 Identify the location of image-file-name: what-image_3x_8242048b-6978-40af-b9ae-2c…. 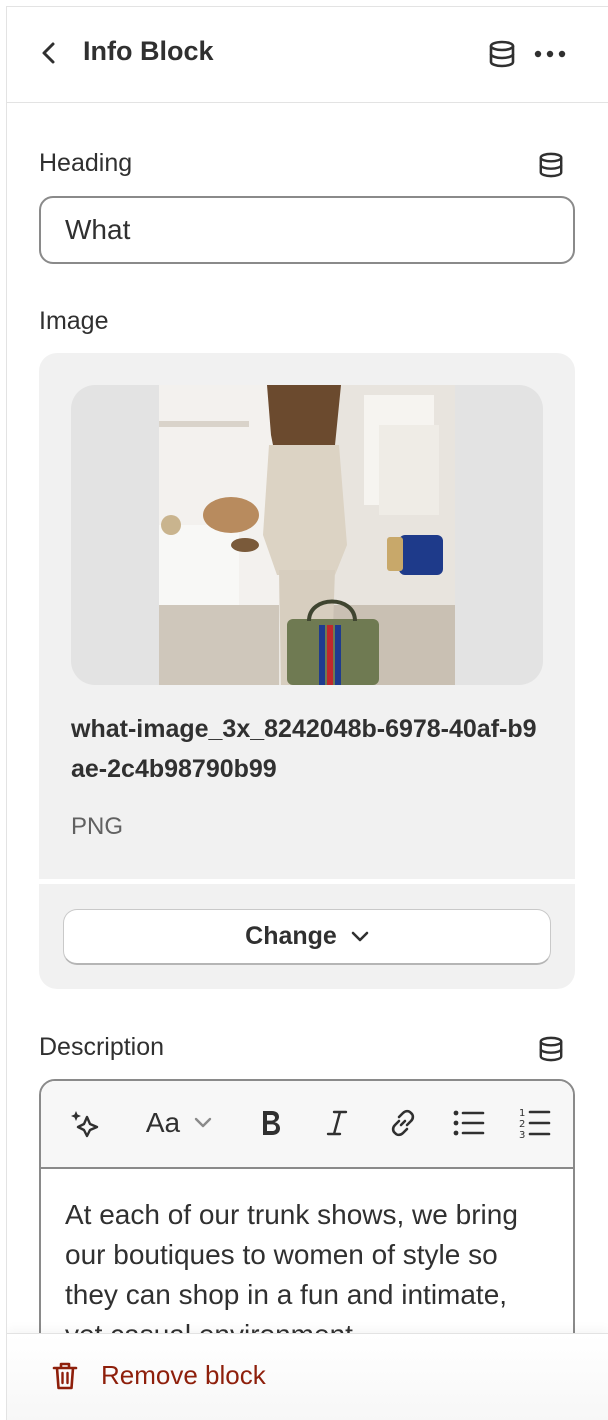
(304, 749).